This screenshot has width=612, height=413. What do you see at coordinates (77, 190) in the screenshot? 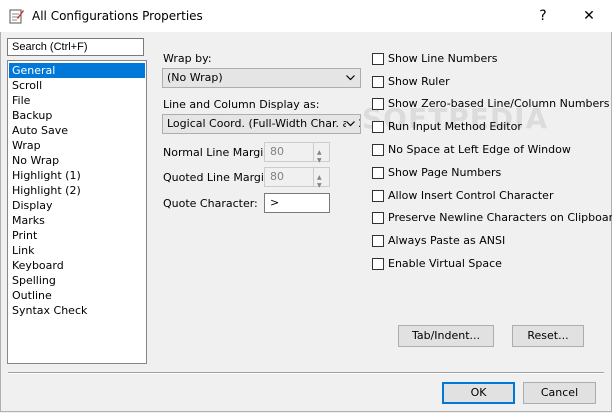
I see `nav-item-highlight-2: Highlight (2)` at bounding box center [77, 190].